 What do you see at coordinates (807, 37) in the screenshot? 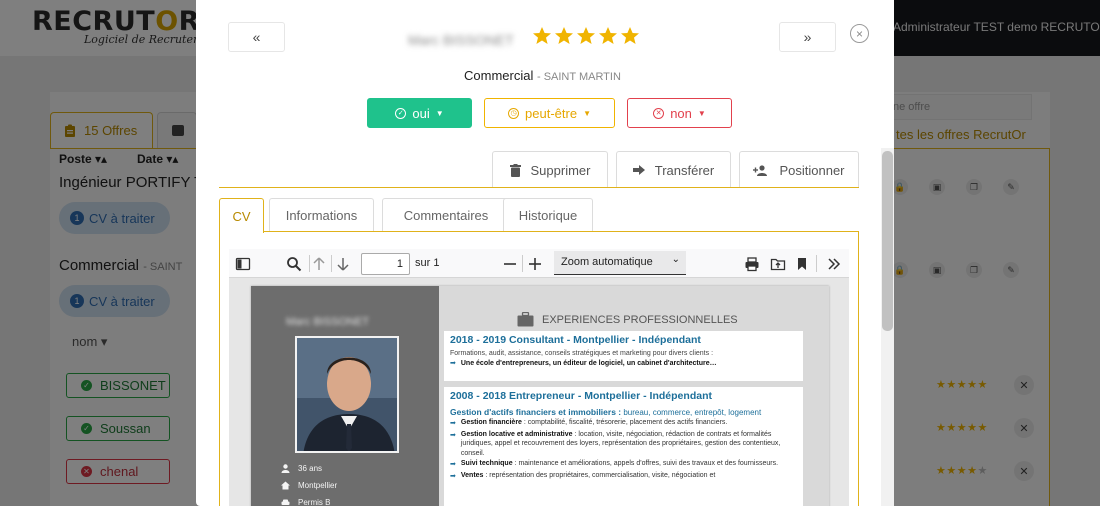
I see `next-candidate-button: »` at bounding box center [807, 37].